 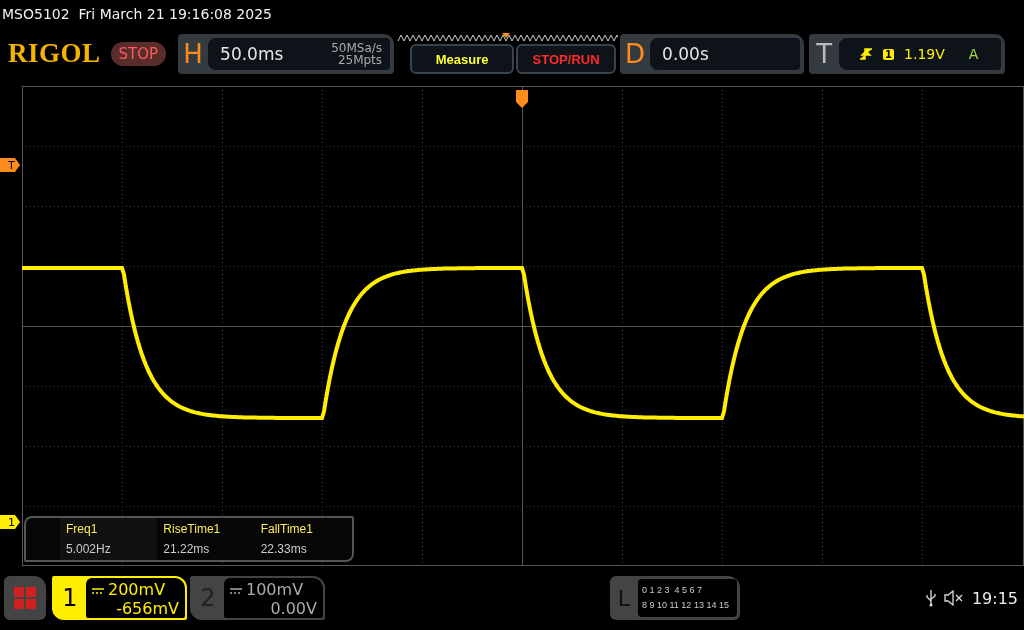 What do you see at coordinates (889, 54) in the screenshot?
I see `trigger-source-badge: 1` at bounding box center [889, 54].